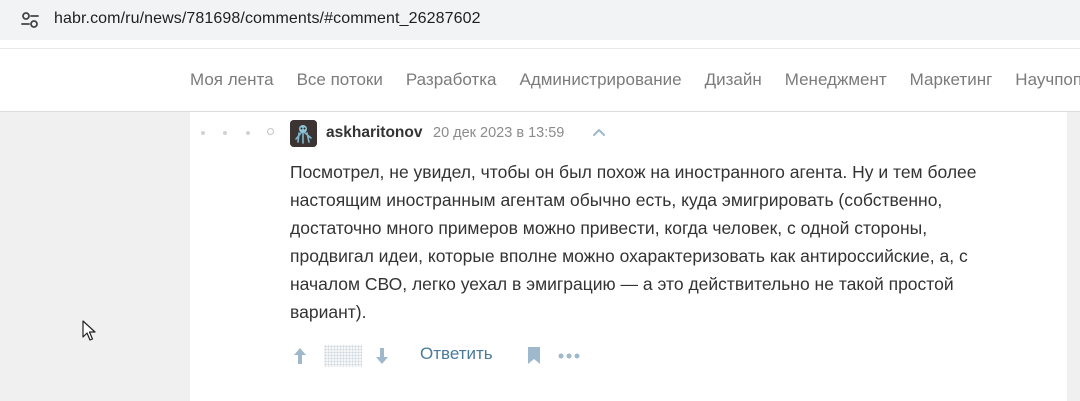  What do you see at coordinates (1073, 256) in the screenshot?
I see `right-gutter` at bounding box center [1073, 256].